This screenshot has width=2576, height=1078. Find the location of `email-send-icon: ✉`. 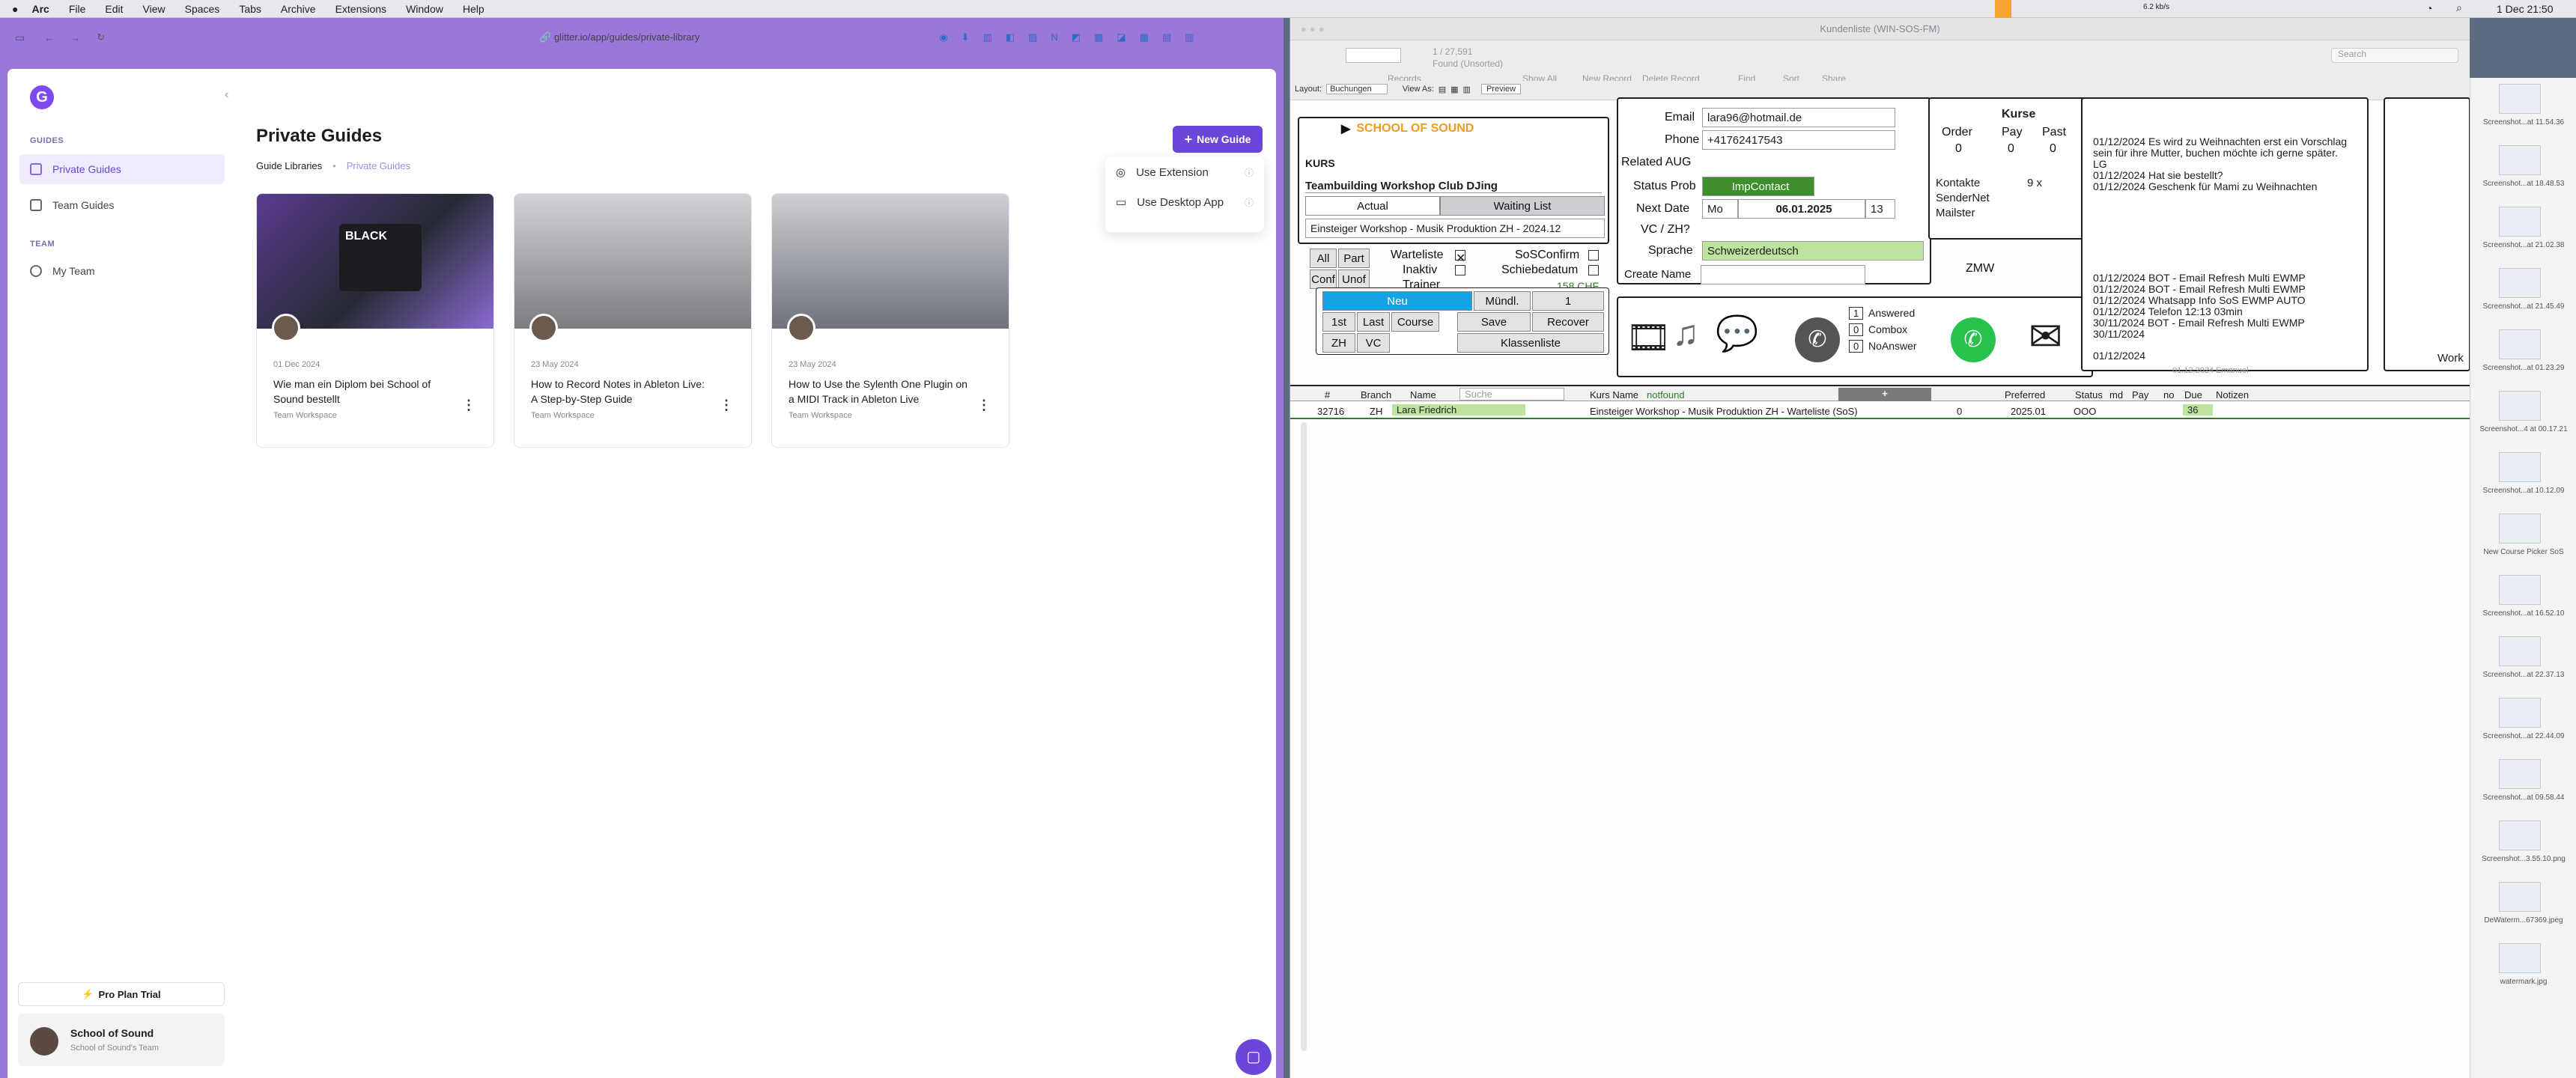

email-send-icon: ✉ is located at coordinates (2045, 336).